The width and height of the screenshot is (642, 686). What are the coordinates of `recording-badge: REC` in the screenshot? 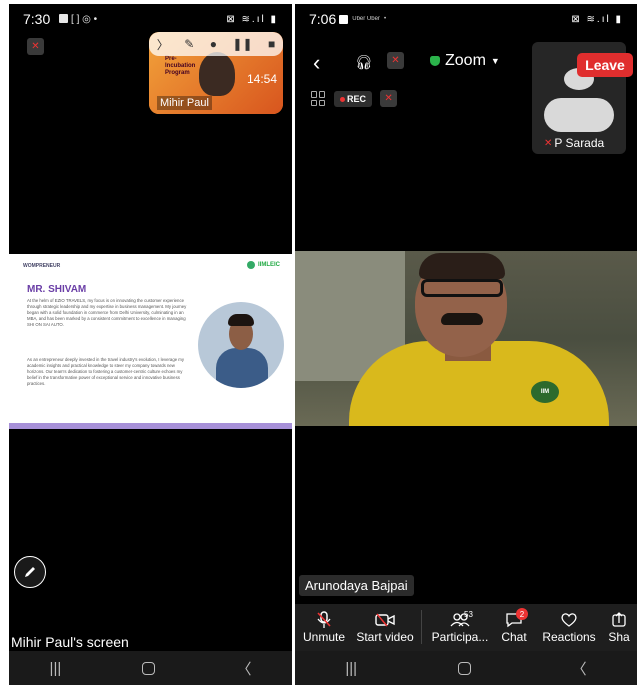 It's located at (353, 98).